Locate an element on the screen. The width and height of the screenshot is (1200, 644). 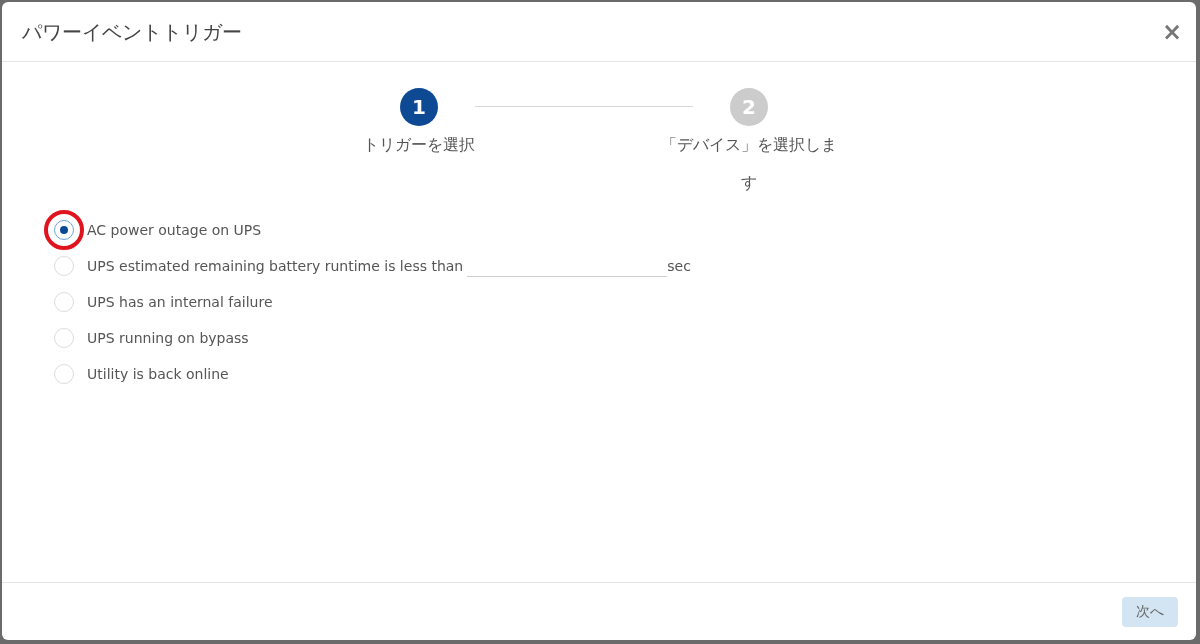
unit-label: sec is located at coordinates (679, 266).